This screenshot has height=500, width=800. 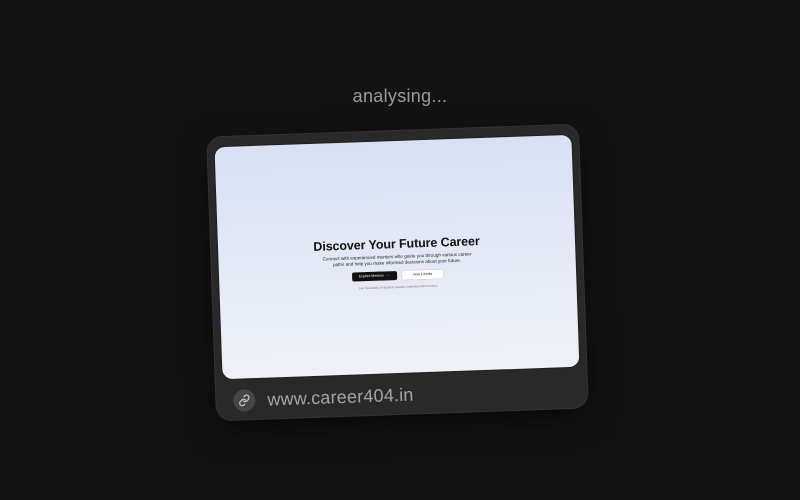 I want to click on preview-explore-mentors-button: Explore Mentors →, so click(x=374, y=276).